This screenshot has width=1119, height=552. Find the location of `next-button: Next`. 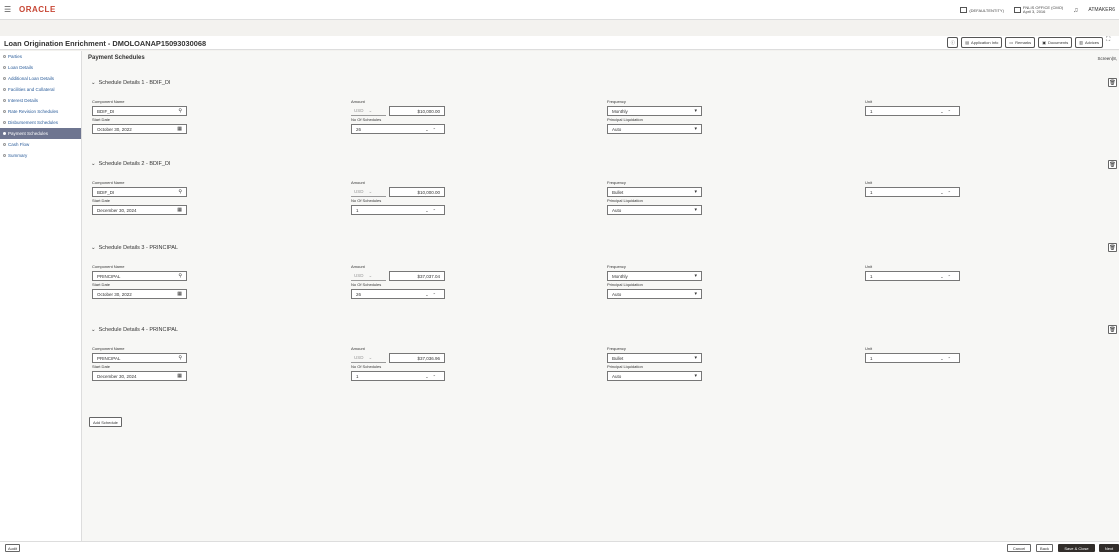

next-button: Next is located at coordinates (1109, 548).